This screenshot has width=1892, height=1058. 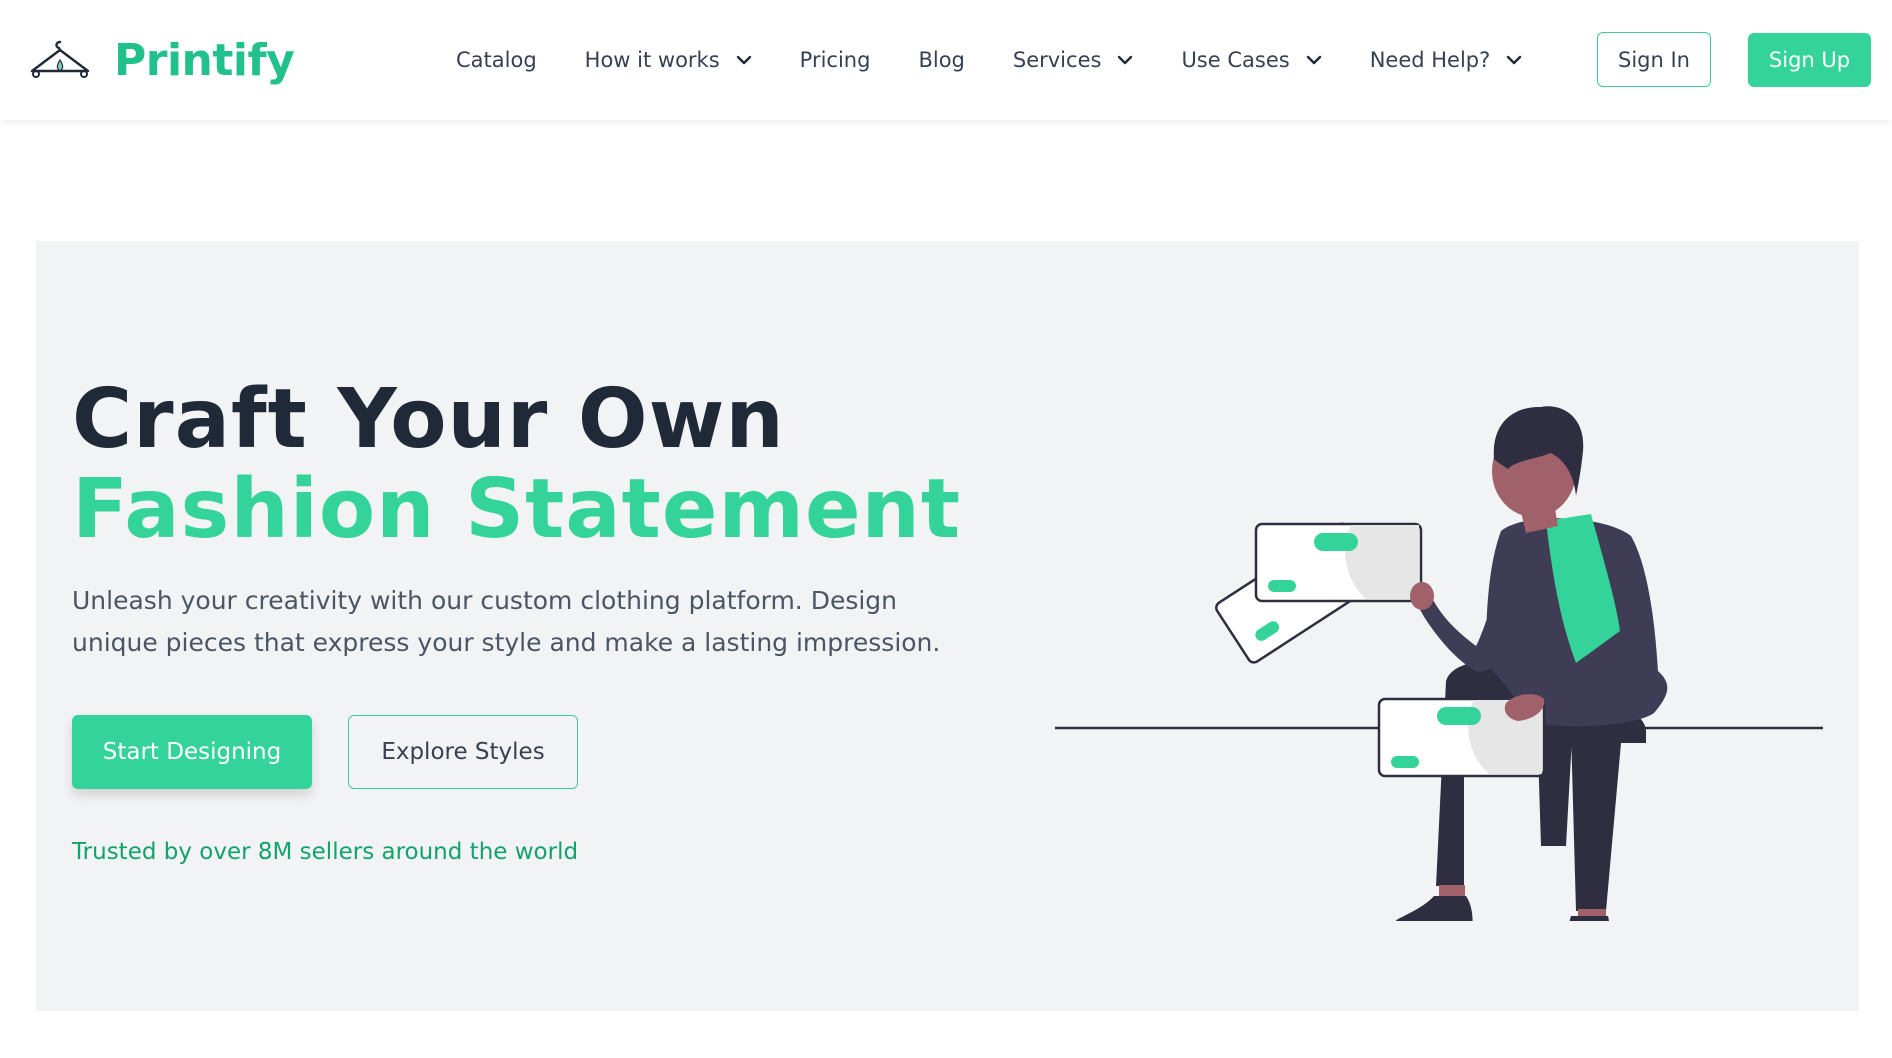 What do you see at coordinates (517, 509) in the screenshot?
I see `hero-title-line2: Fashion Statement` at bounding box center [517, 509].